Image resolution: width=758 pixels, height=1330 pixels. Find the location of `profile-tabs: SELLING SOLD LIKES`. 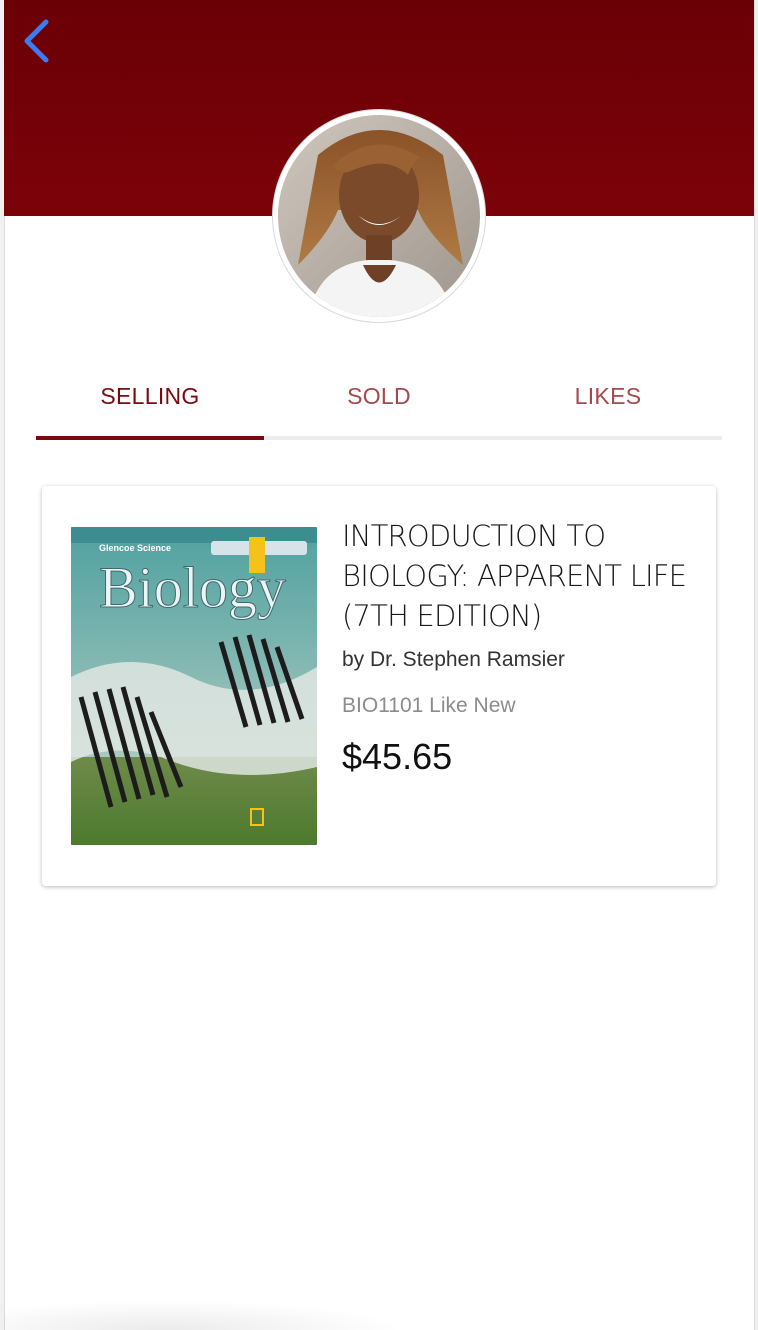

profile-tabs: SELLING SOLD LIKES is located at coordinates (379, 400).